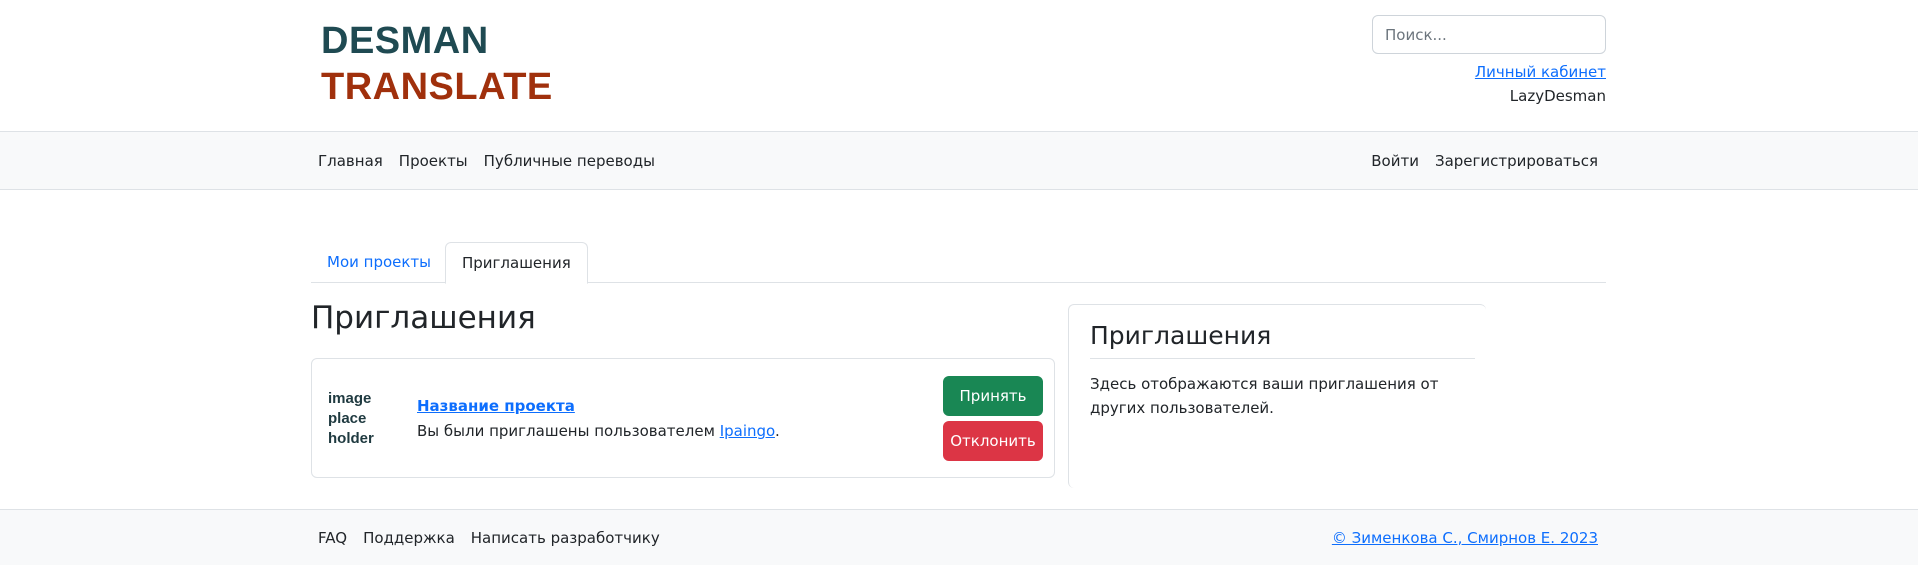  What do you see at coordinates (1489, 34) in the screenshot?
I see `search-input` at bounding box center [1489, 34].